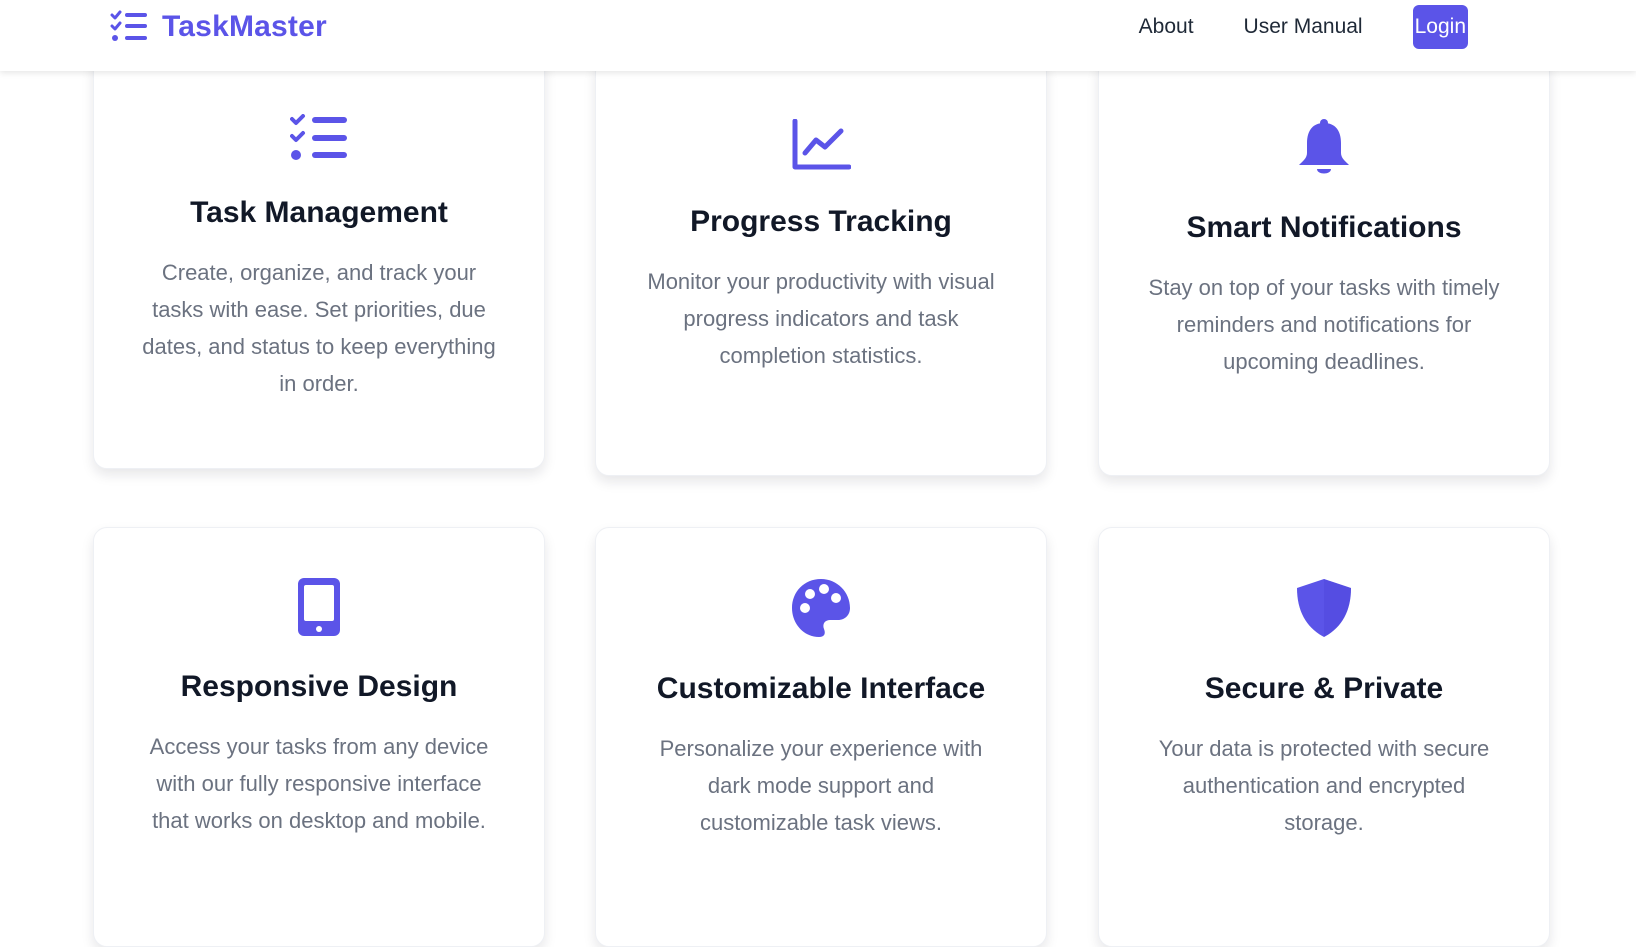 This screenshot has height=947, width=1636. I want to click on main-nav: About User Manual Login, so click(1303, 27).